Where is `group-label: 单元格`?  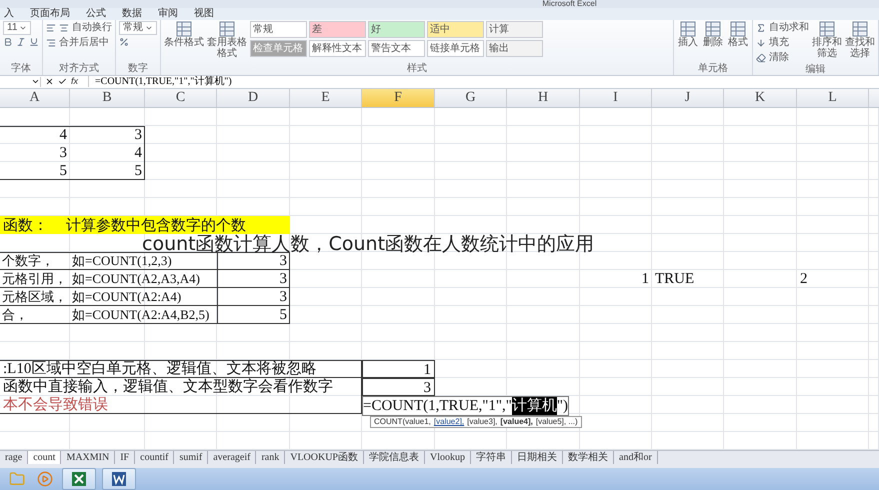
group-label: 单元格 is located at coordinates (713, 69).